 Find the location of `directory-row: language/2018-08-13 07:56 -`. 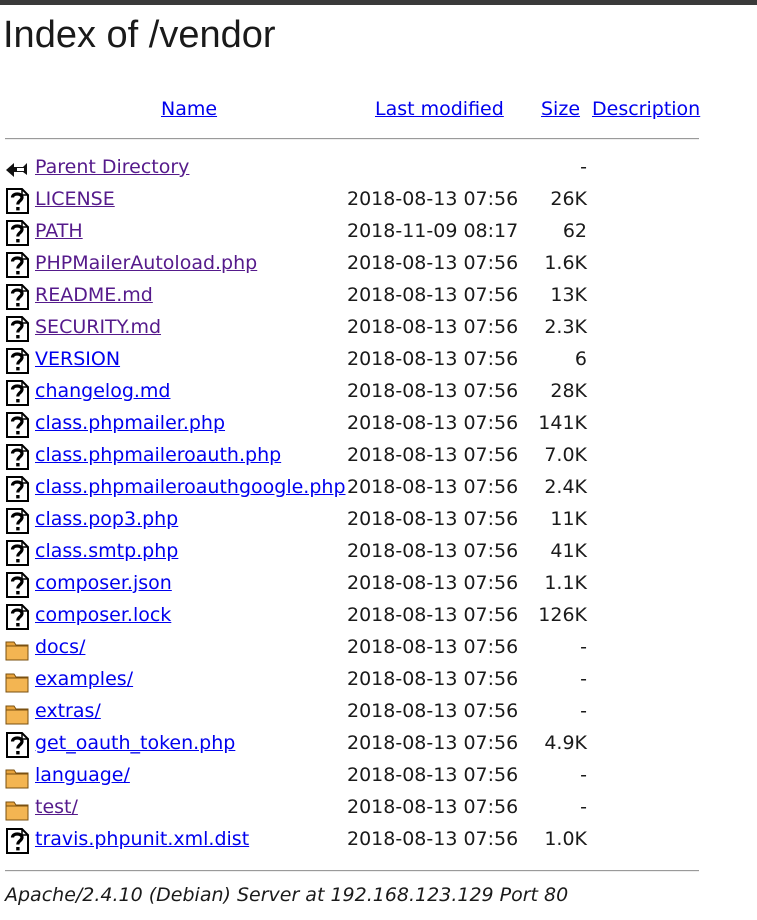

directory-row: language/2018-08-13 07:56 - is located at coordinates (378, 777).